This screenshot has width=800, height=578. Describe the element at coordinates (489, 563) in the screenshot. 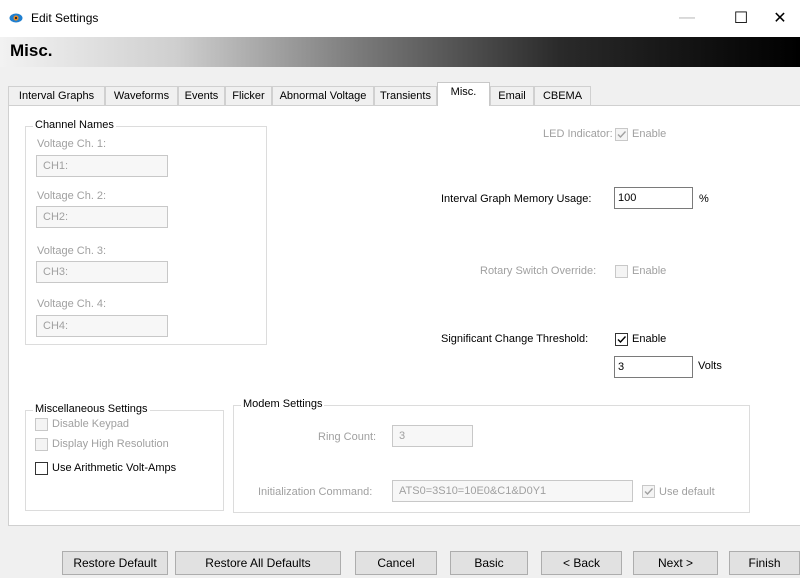

I see `basic-button: Basic` at that location.